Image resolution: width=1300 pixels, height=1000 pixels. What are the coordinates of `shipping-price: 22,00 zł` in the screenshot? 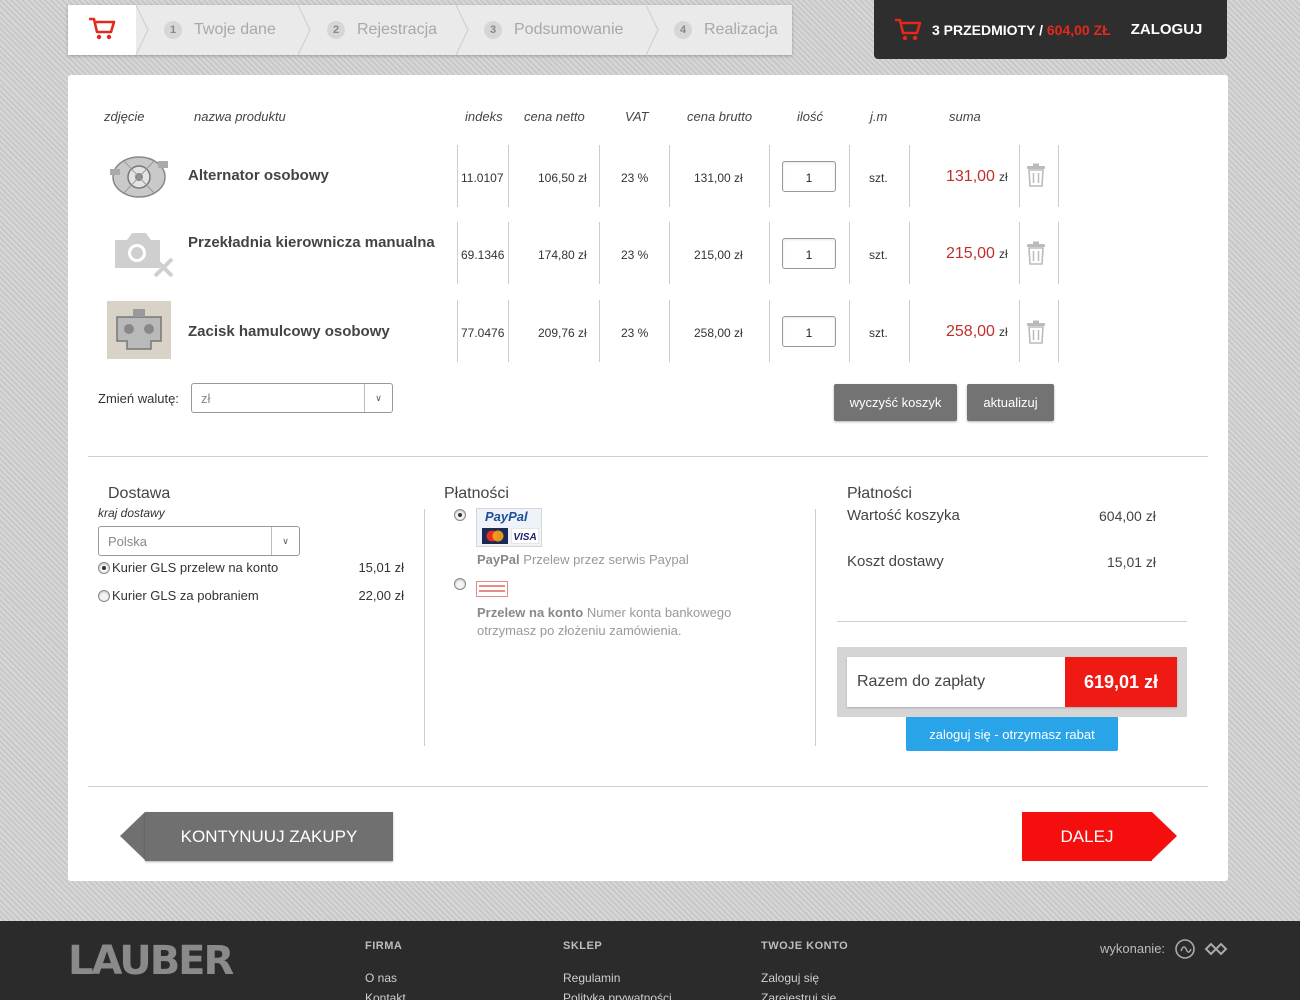 It's located at (381, 595).